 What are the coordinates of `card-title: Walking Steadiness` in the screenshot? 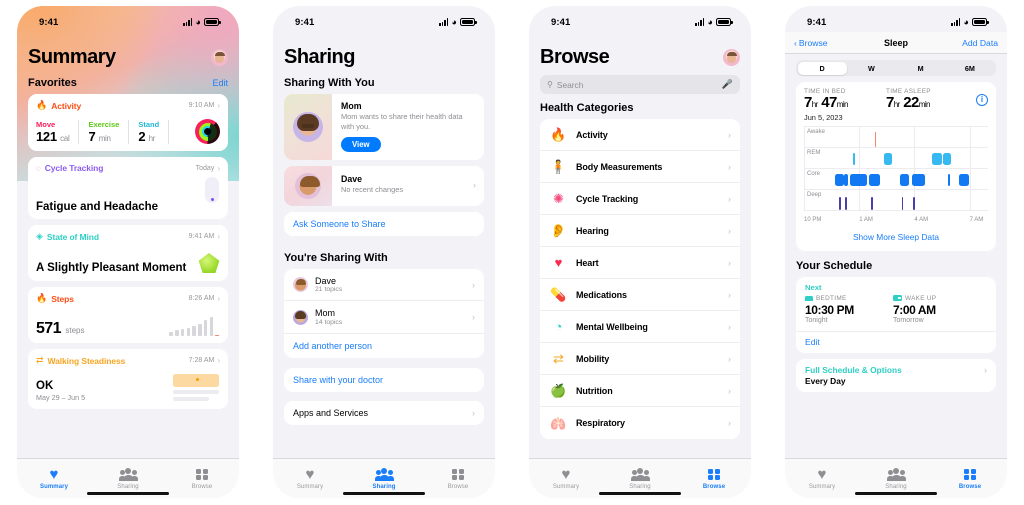 It's located at (86, 360).